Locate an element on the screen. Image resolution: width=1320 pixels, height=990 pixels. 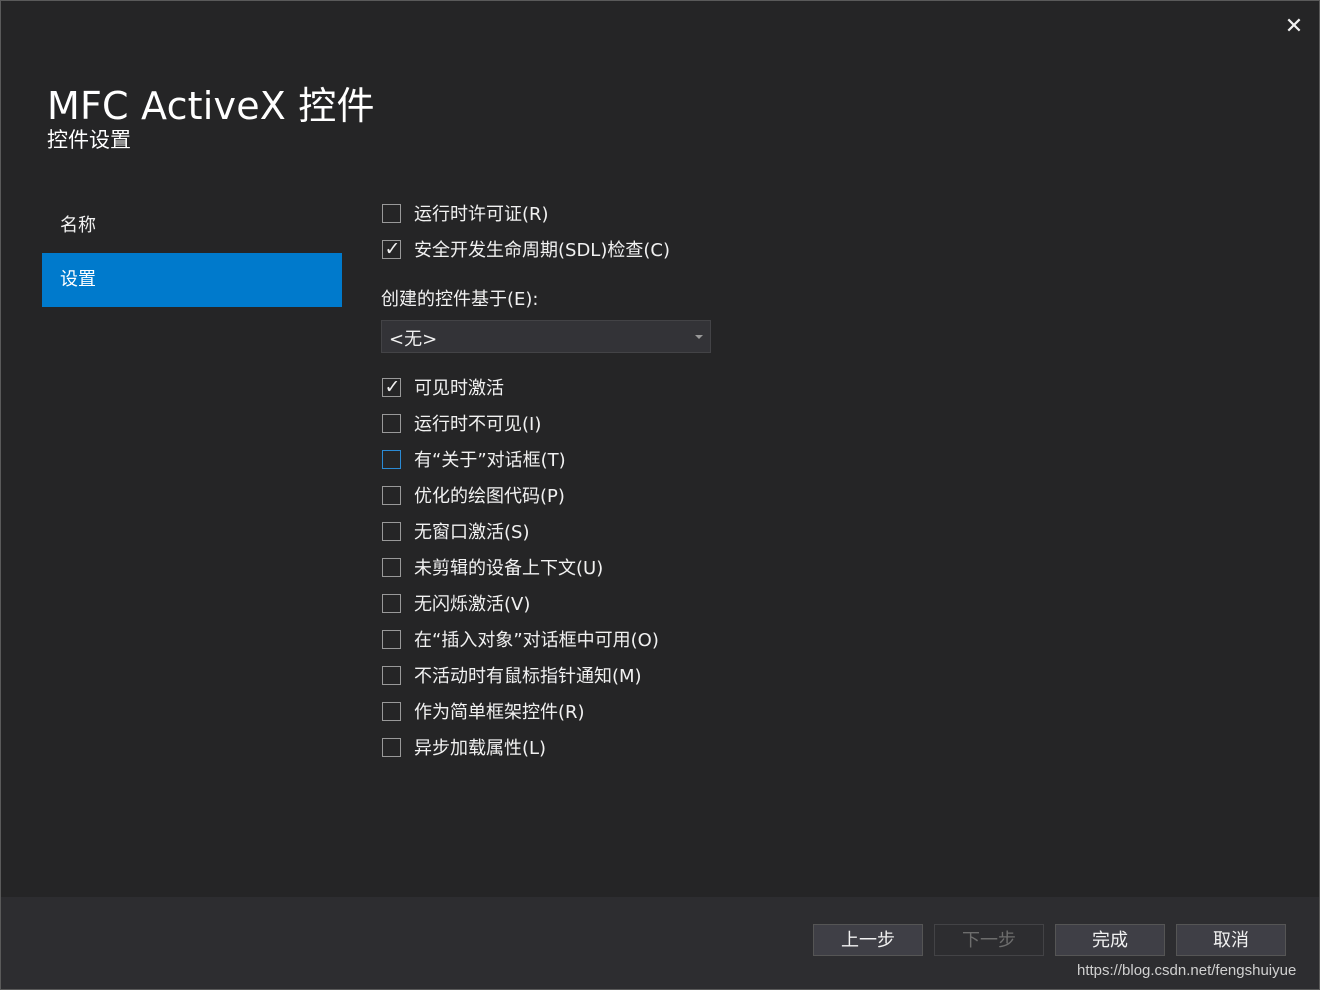
checkbox-label: 安全开发生命周期(SDL)检查(C) is located at coordinates (542, 250).